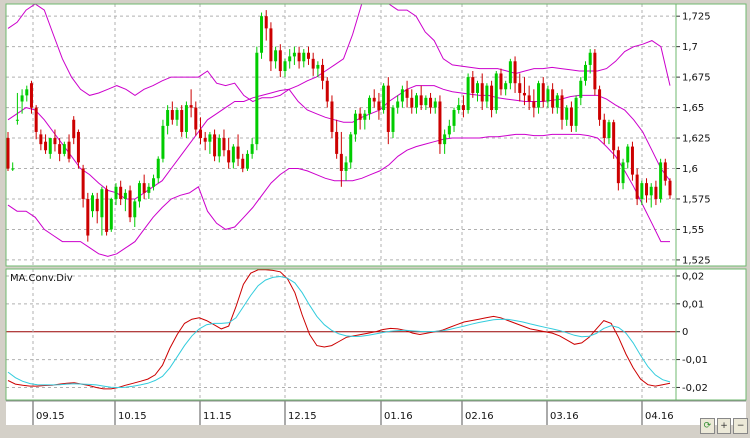 The height and width of the screenshot is (438, 750). What do you see at coordinates (398, 416) in the screenshot?
I see `time-tick-label: 01.16` at bounding box center [398, 416].